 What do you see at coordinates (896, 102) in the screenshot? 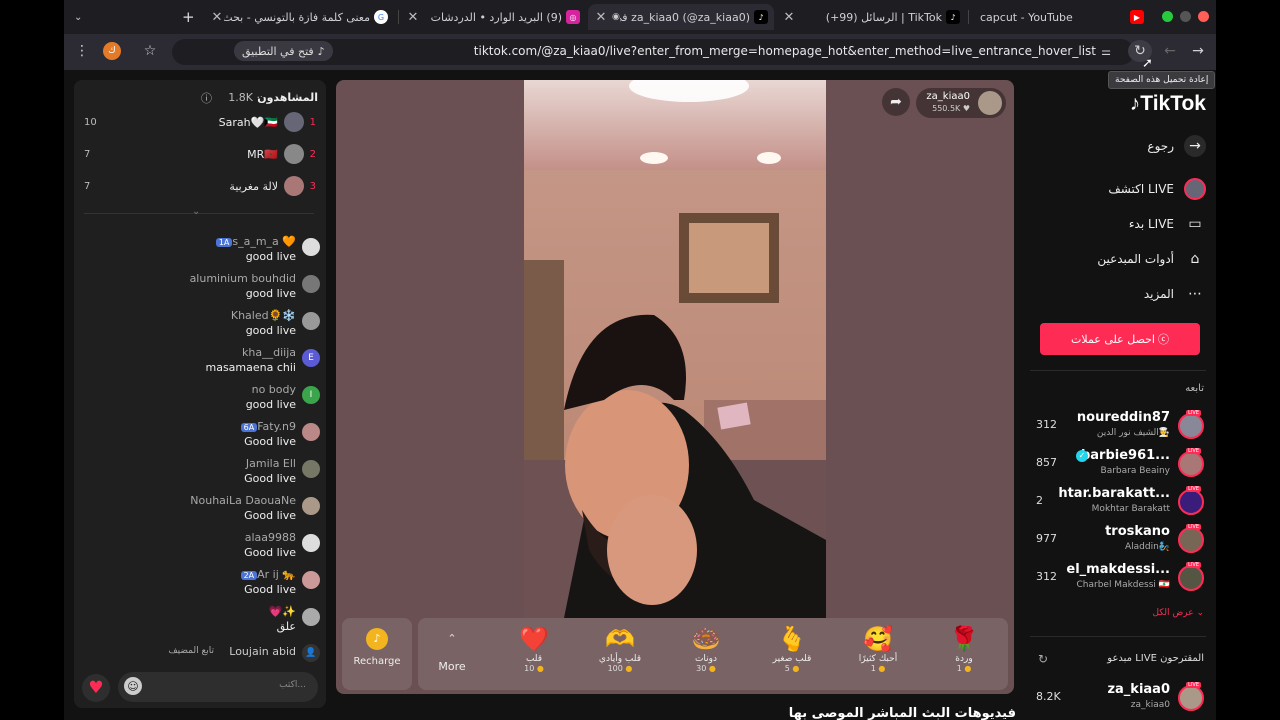
I see `share-button: ➦` at bounding box center [896, 102].